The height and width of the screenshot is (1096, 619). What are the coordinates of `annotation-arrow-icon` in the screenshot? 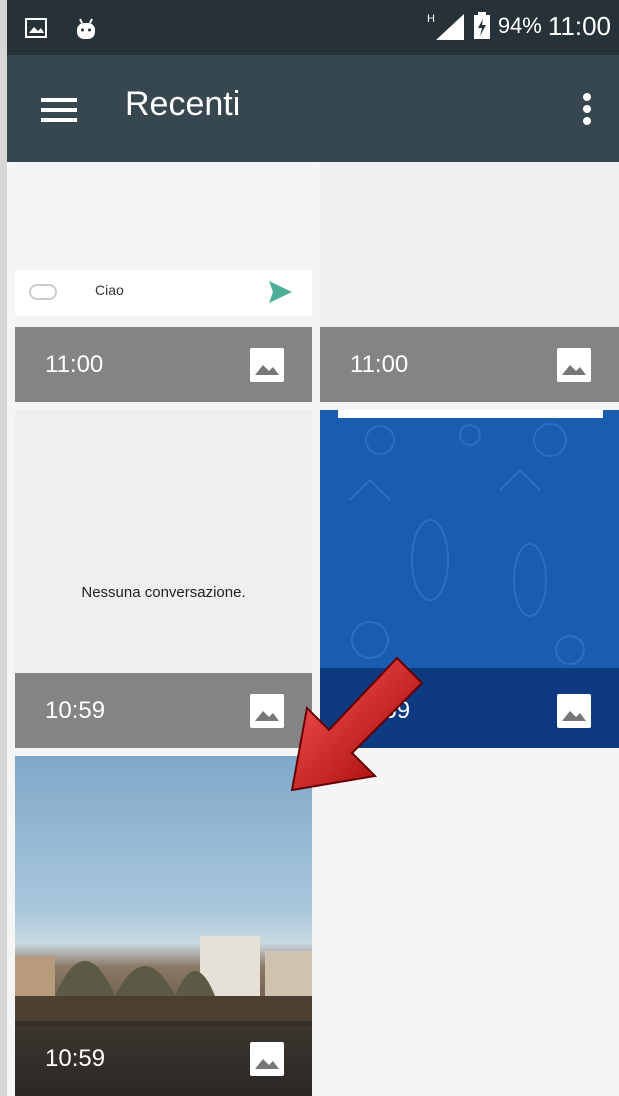 It's located at (357, 724).